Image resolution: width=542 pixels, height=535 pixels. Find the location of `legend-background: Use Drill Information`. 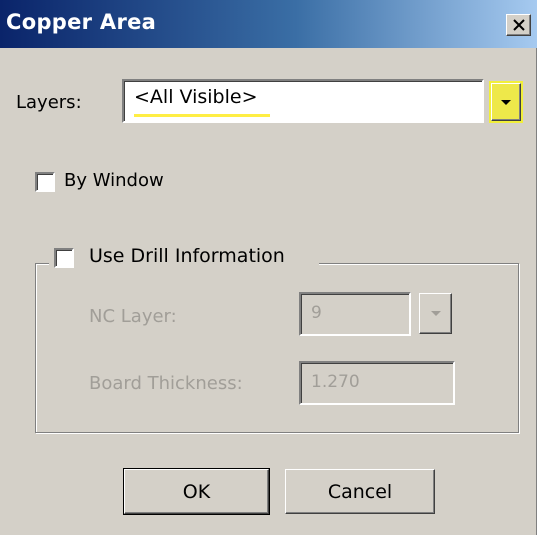

legend-background: Use Drill Information is located at coordinates (184, 260).